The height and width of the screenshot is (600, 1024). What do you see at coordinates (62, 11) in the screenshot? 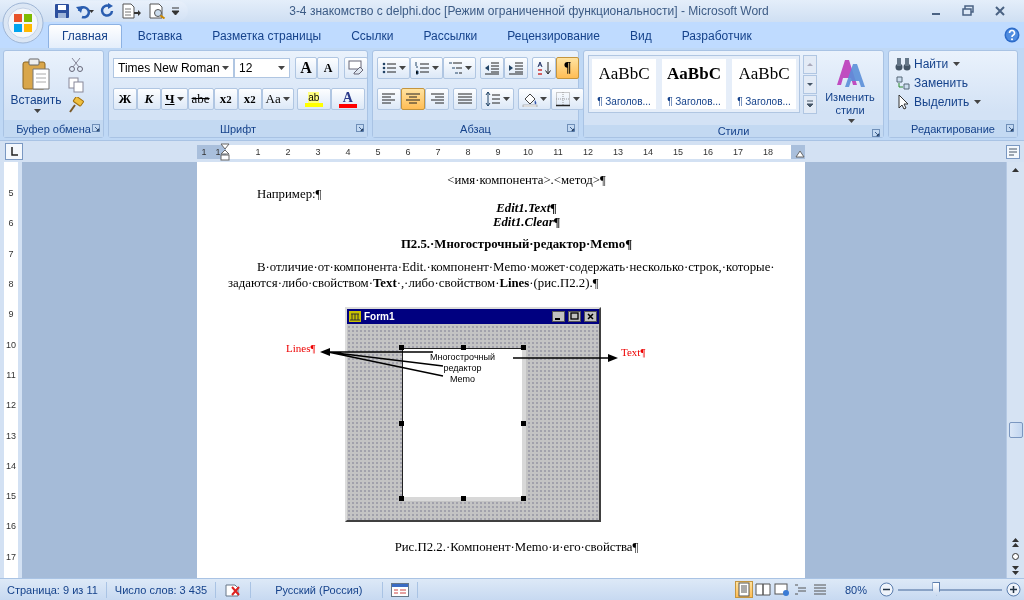
I see `save-icon` at bounding box center [62, 11].